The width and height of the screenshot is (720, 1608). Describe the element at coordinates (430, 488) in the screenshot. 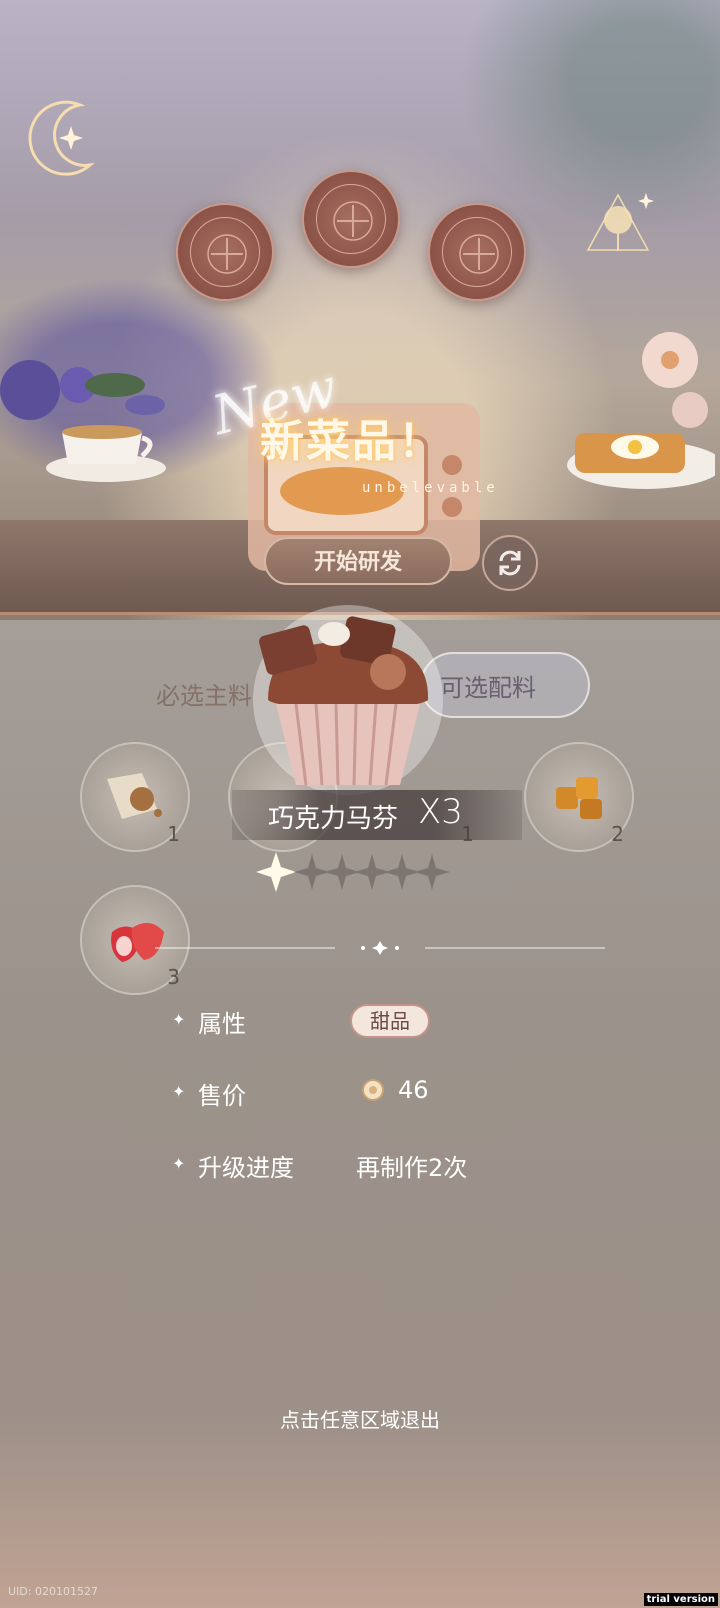

I see `new-dish-subtitle: unbelevable` at that location.